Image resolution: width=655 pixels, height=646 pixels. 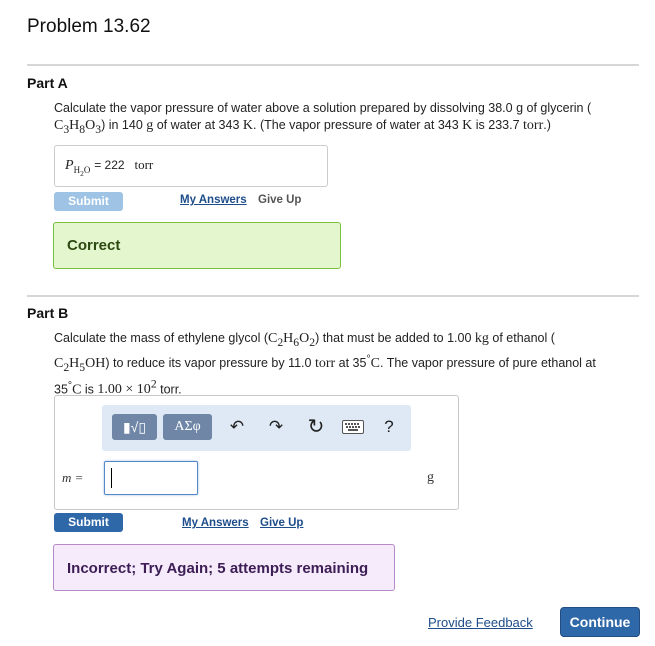 I want to click on text-caret, so click(x=111, y=478).